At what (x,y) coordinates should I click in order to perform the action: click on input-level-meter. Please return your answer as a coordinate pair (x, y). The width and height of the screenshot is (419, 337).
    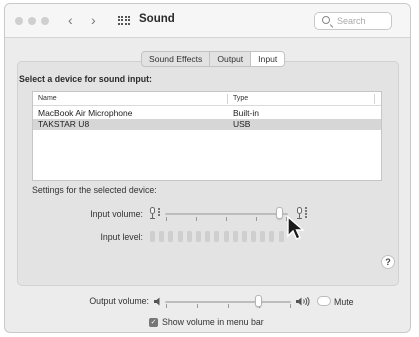
    Looking at the image, I should click on (217, 236).